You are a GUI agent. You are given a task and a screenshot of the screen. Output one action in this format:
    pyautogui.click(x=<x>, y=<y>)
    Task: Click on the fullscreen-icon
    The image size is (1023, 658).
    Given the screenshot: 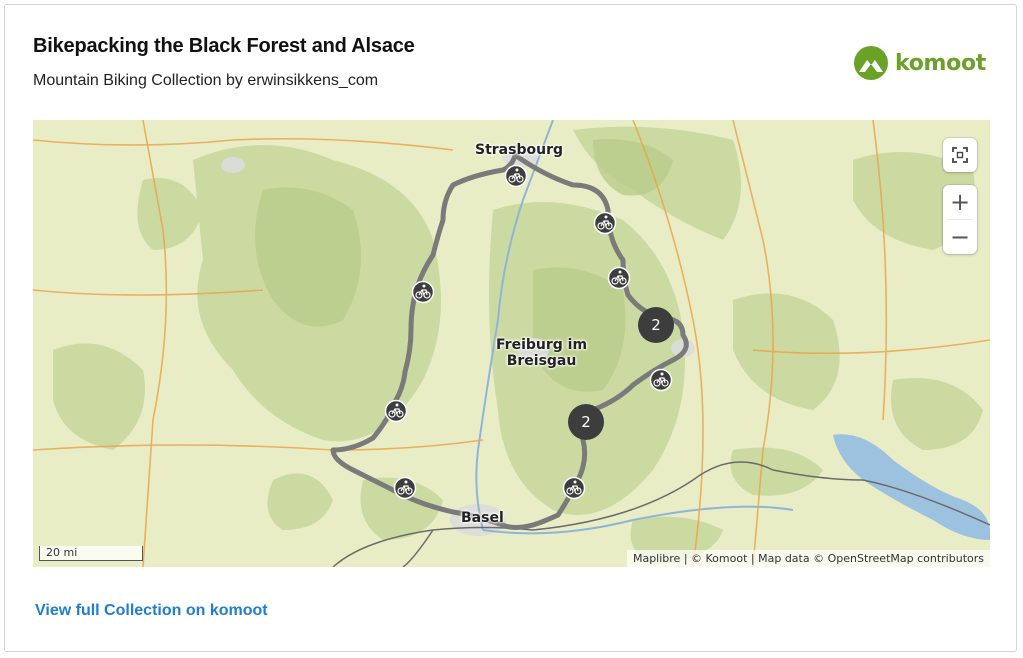 What is the action you would take?
    pyautogui.click(x=960, y=155)
    